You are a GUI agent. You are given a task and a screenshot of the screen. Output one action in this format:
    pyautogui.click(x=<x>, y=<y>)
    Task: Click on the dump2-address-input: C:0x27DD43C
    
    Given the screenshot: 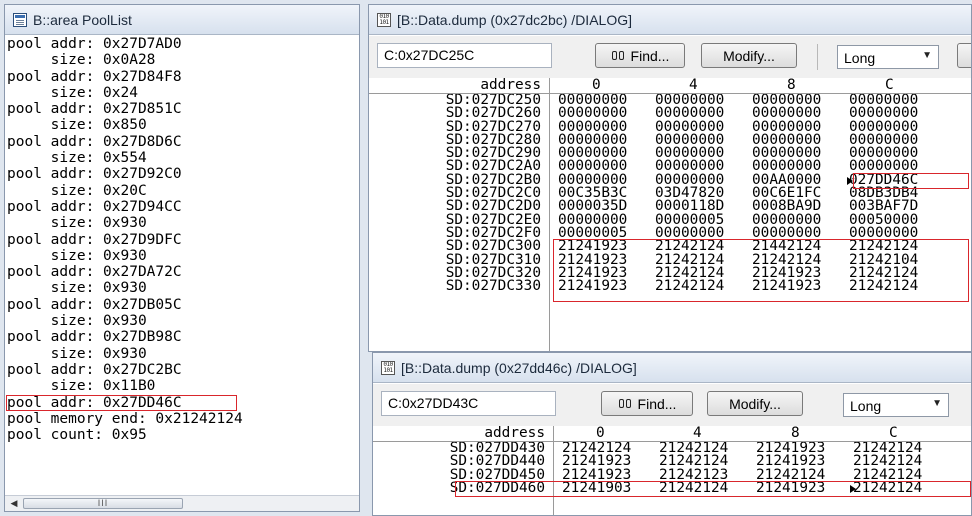 What is the action you would take?
    pyautogui.click(x=468, y=403)
    